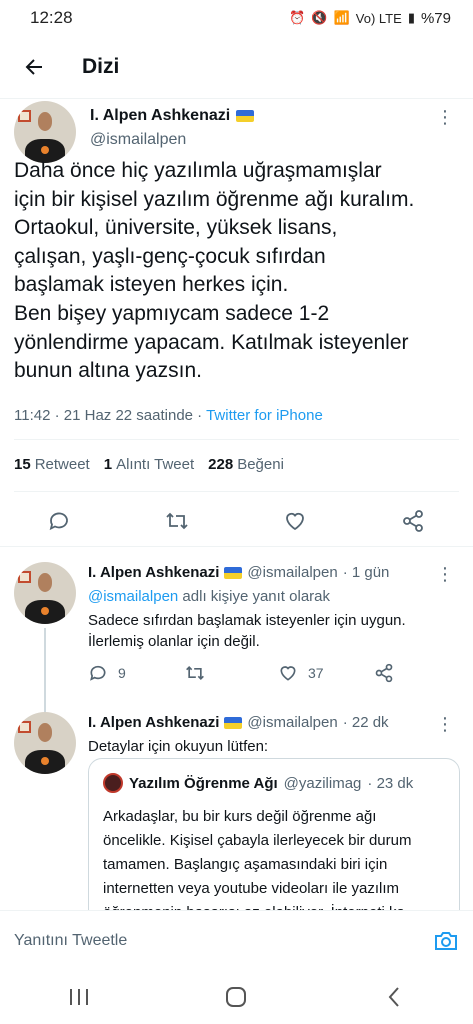 This screenshot has height=1024, width=473. What do you see at coordinates (51, 17) in the screenshot?
I see `status-time: 12:28` at bounding box center [51, 17].